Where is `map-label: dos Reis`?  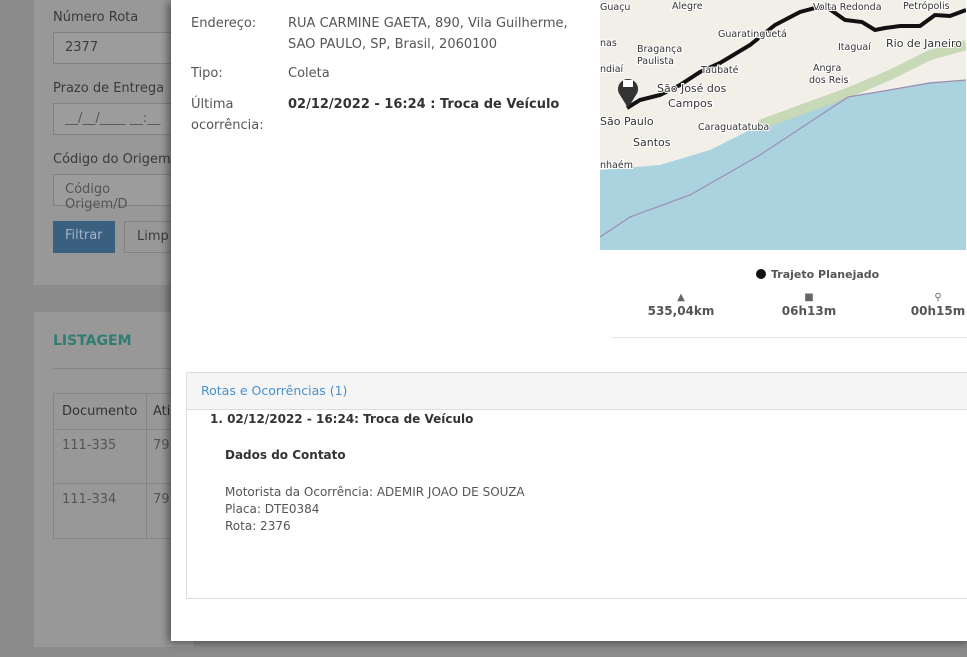
map-label: dos Reis is located at coordinates (828, 80).